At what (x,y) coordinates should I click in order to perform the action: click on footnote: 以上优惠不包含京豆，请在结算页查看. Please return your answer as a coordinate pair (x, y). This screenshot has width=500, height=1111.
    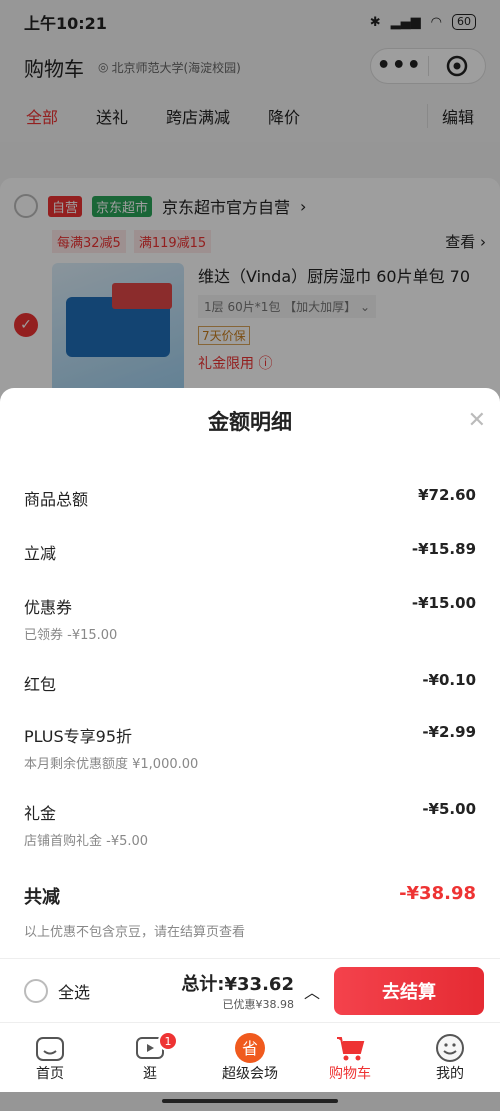
    Looking at the image, I should click on (135, 932).